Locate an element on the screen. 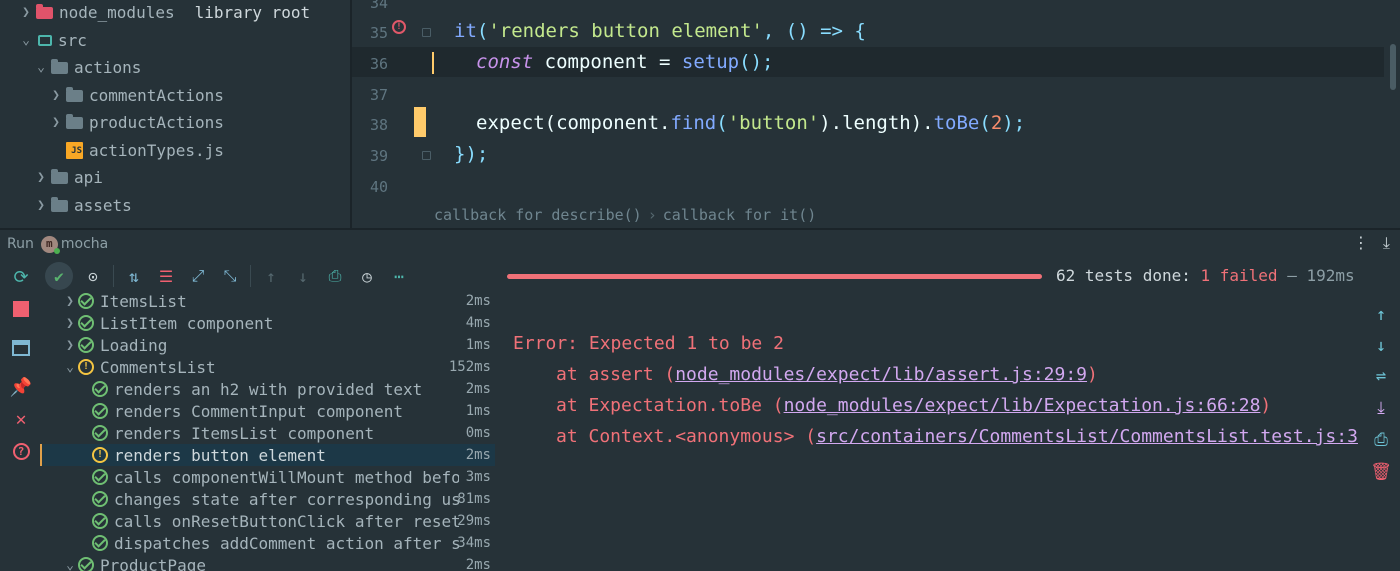 This screenshot has height=571, width=1400. breadcrumb-item: callback for it() is located at coordinates (740, 215).